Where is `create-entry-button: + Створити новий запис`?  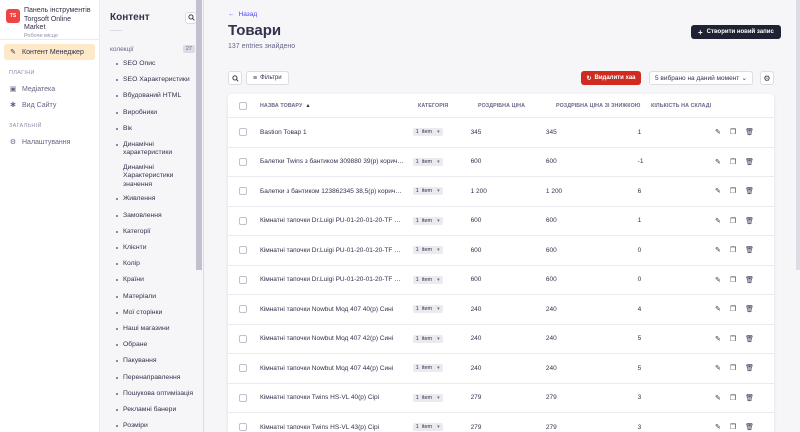 create-entry-button: + Створити новий запис is located at coordinates (736, 32).